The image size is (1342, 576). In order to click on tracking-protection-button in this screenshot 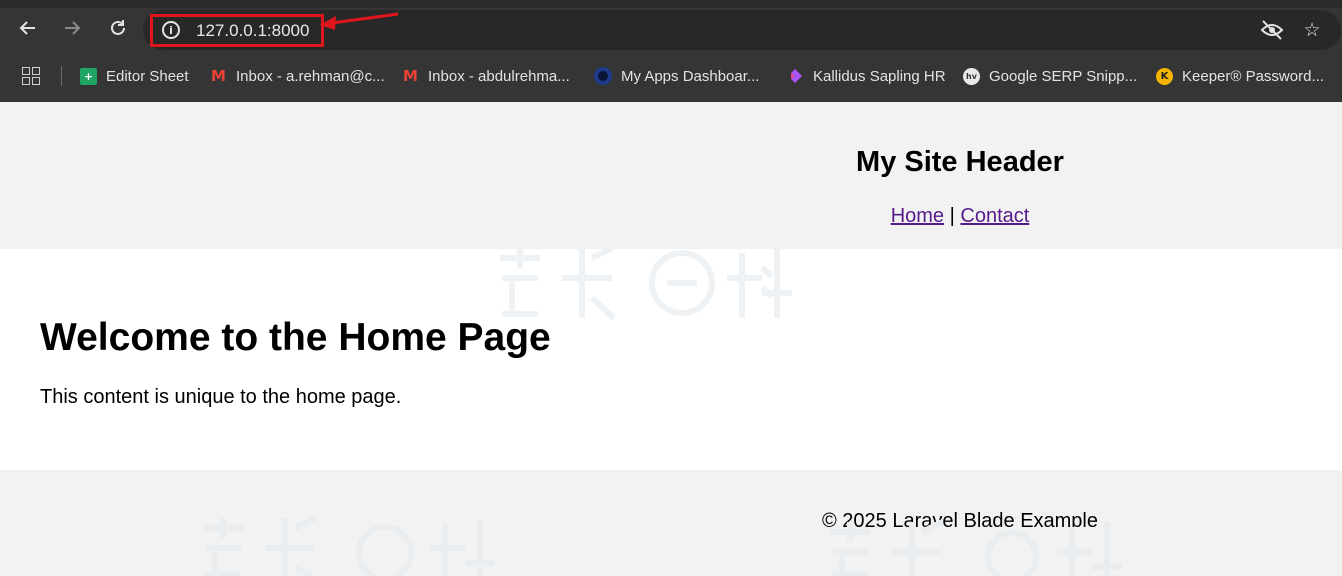, I will do `click(1272, 30)`.